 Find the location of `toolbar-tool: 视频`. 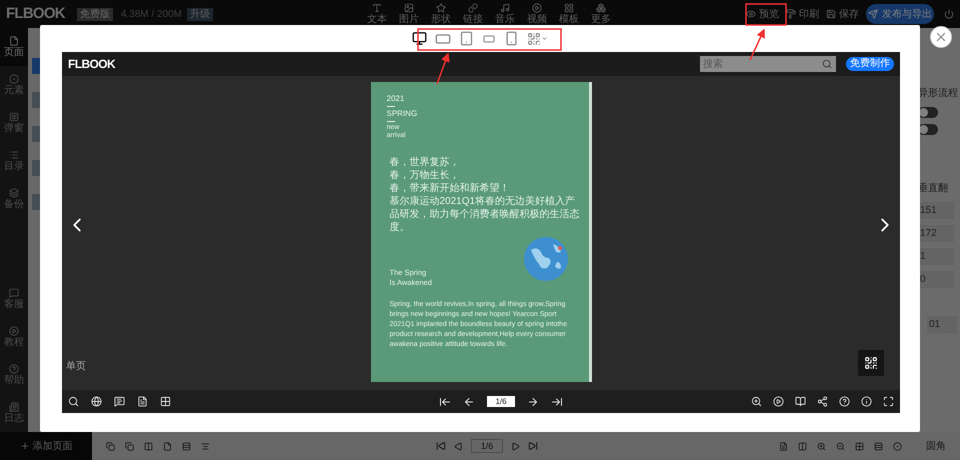

toolbar-tool: 视频 is located at coordinates (536, 14).